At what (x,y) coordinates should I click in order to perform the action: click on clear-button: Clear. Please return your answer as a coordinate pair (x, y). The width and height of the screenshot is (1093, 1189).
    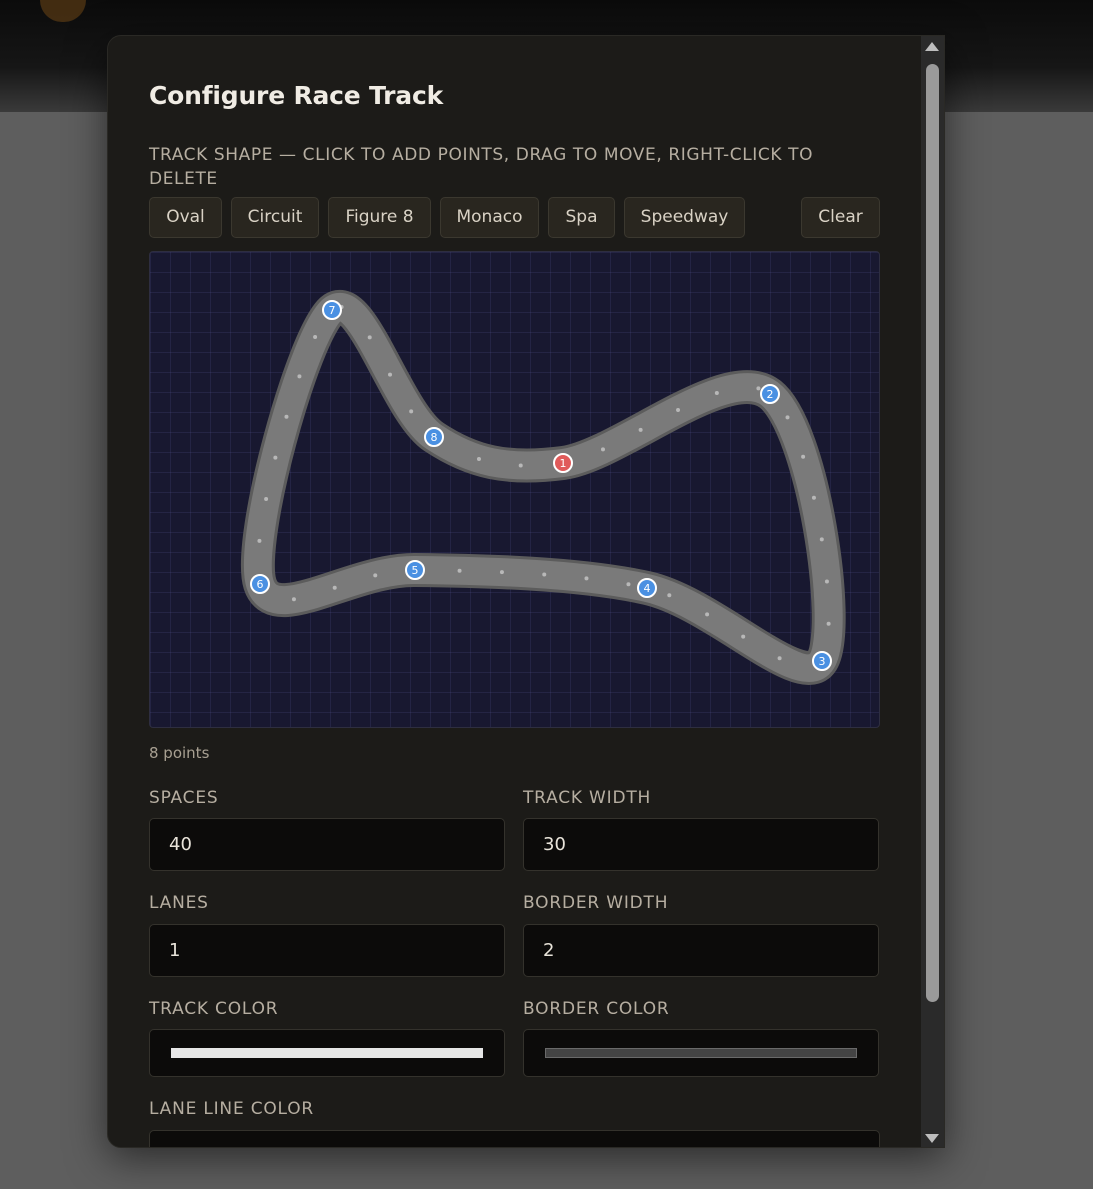
    Looking at the image, I should click on (840, 217).